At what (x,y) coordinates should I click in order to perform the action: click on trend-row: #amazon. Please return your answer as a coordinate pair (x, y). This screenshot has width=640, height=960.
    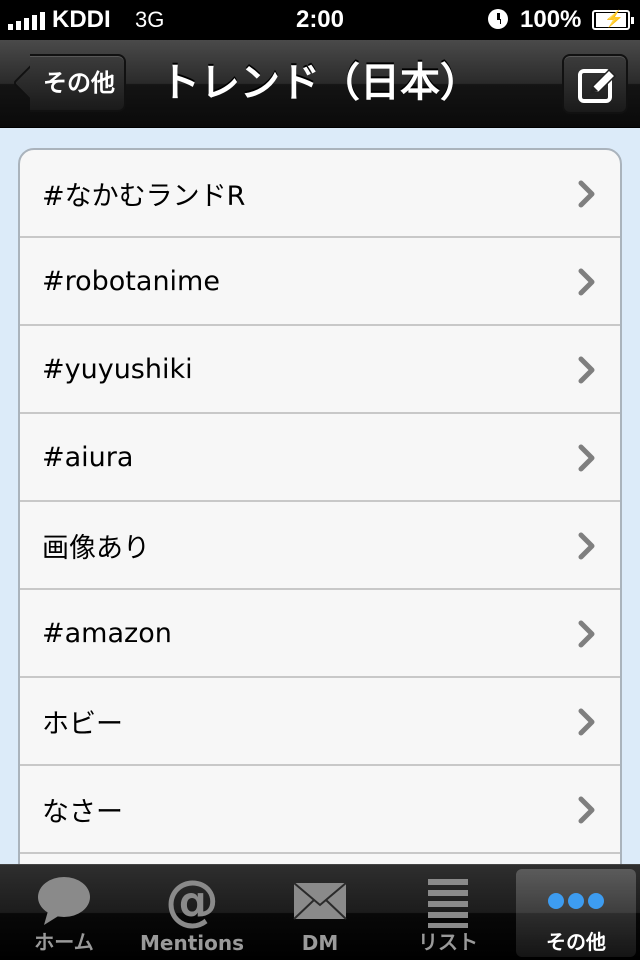
    Looking at the image, I should click on (320, 634).